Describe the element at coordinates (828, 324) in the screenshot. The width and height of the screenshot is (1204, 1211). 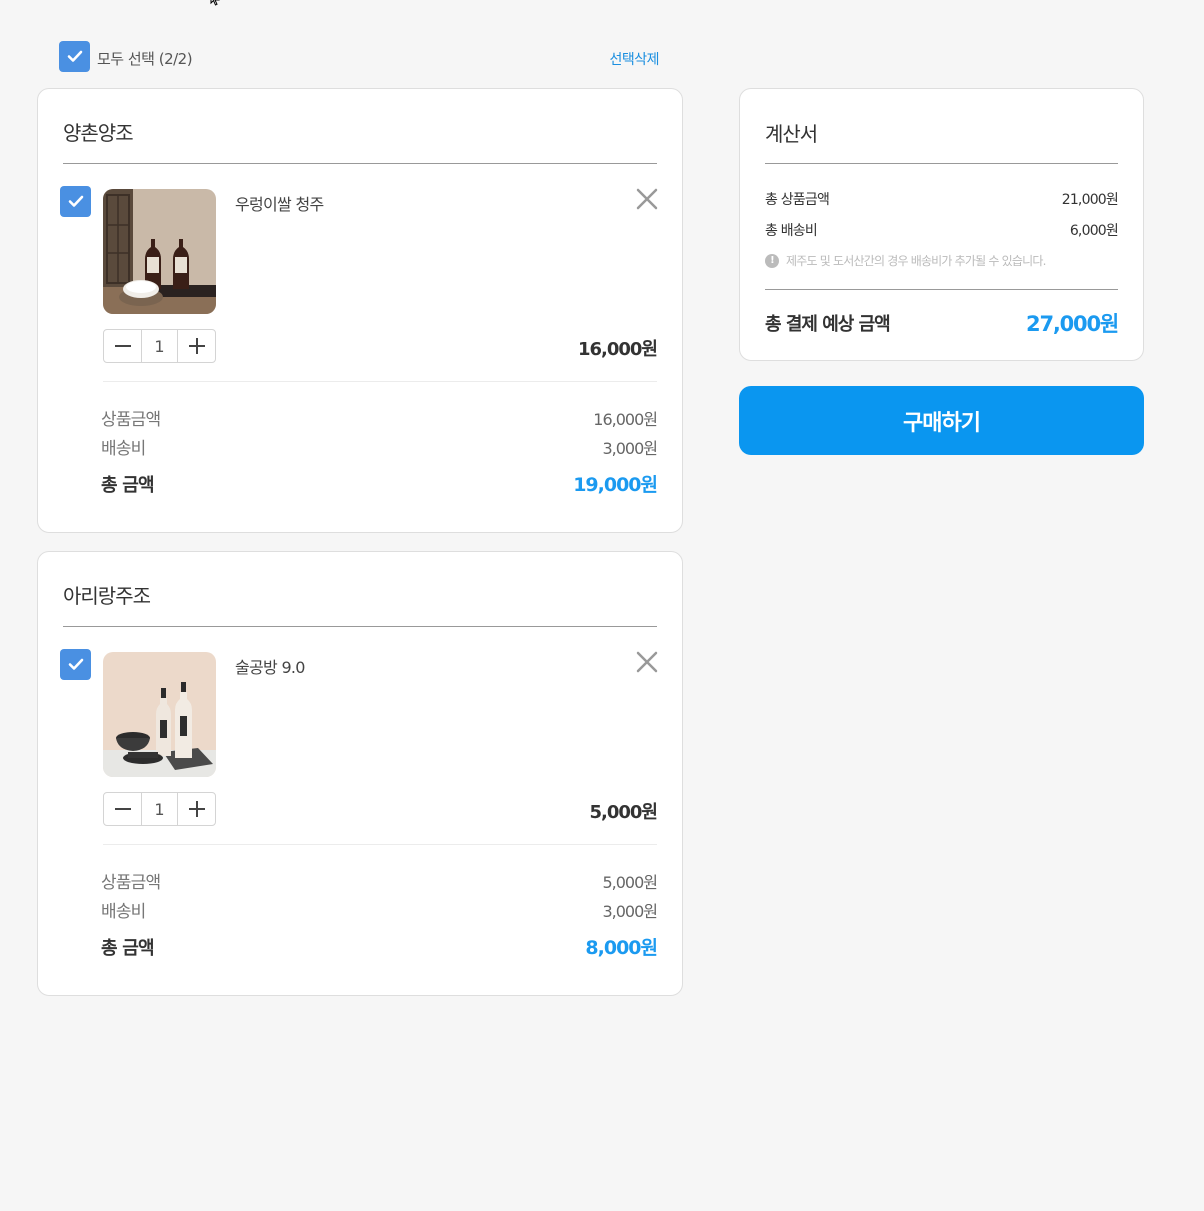
I see `grand-total-label: 총 결제 예상 금액` at that location.